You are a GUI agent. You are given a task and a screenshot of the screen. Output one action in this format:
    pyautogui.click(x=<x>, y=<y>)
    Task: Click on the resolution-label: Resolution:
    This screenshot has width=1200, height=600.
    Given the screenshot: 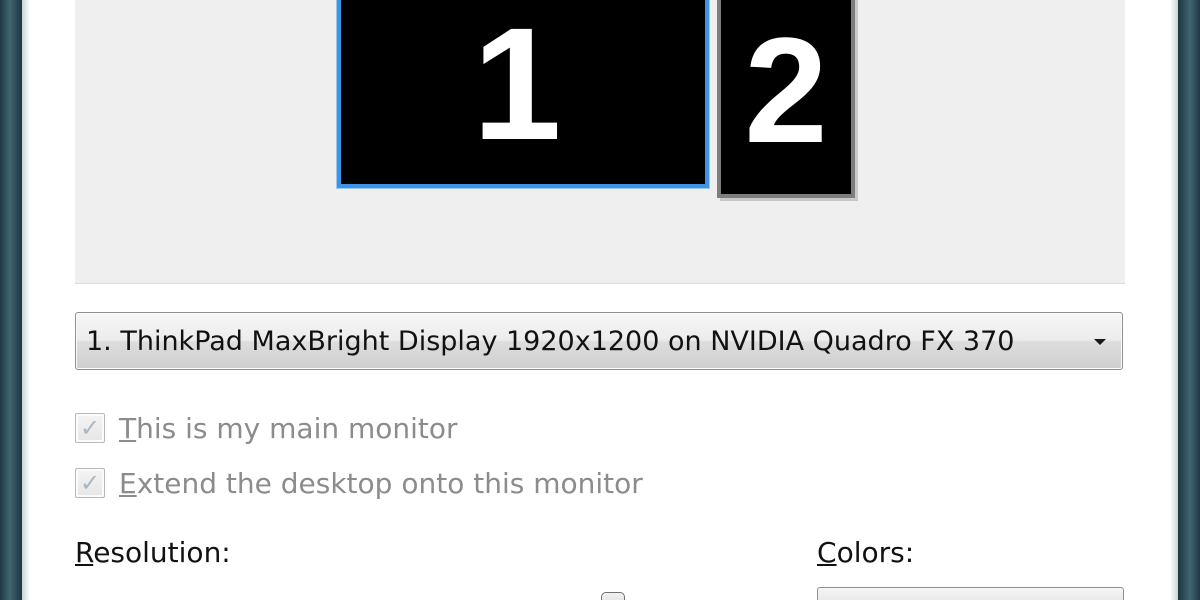 What is the action you would take?
    pyautogui.click(x=153, y=552)
    